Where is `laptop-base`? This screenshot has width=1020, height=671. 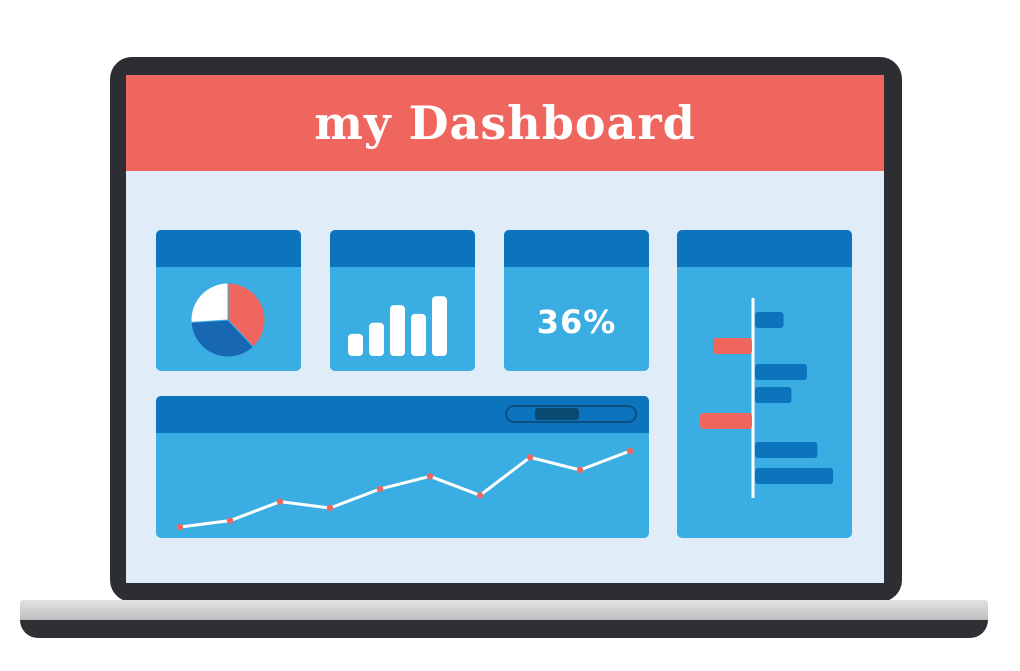 laptop-base is located at coordinates (504, 611).